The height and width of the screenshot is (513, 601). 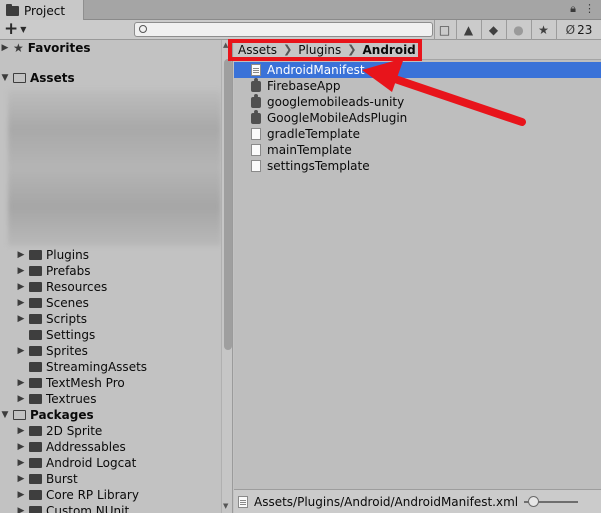 I want to click on favorite-button: ★, so click(x=543, y=30).